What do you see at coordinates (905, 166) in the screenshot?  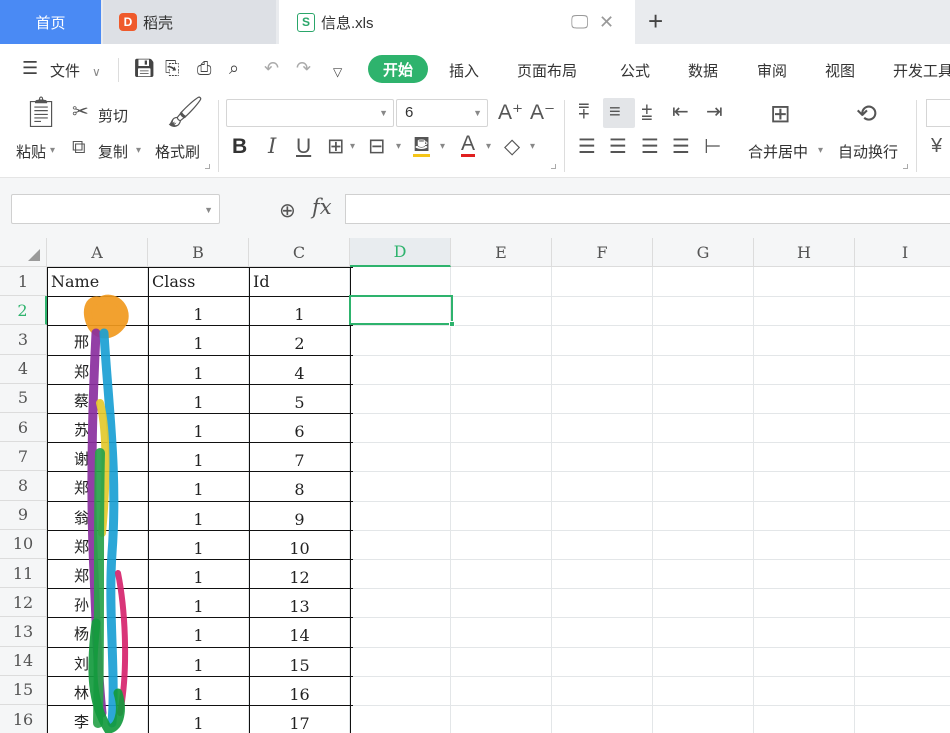 I see `alignment-launcher-icon` at bounding box center [905, 166].